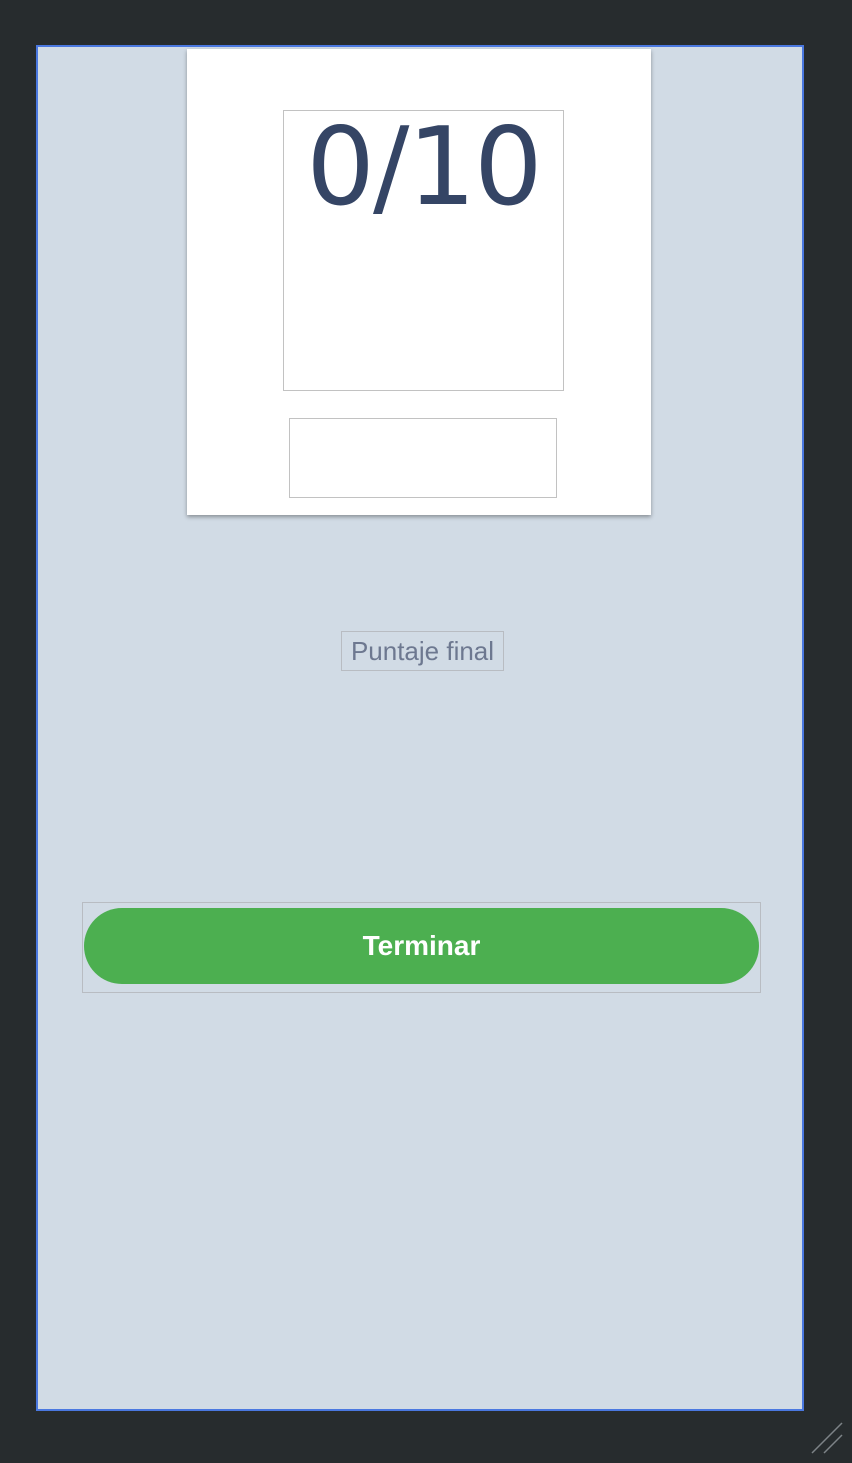  Describe the element at coordinates (423, 458) in the screenshot. I see `empty-text-box` at that location.